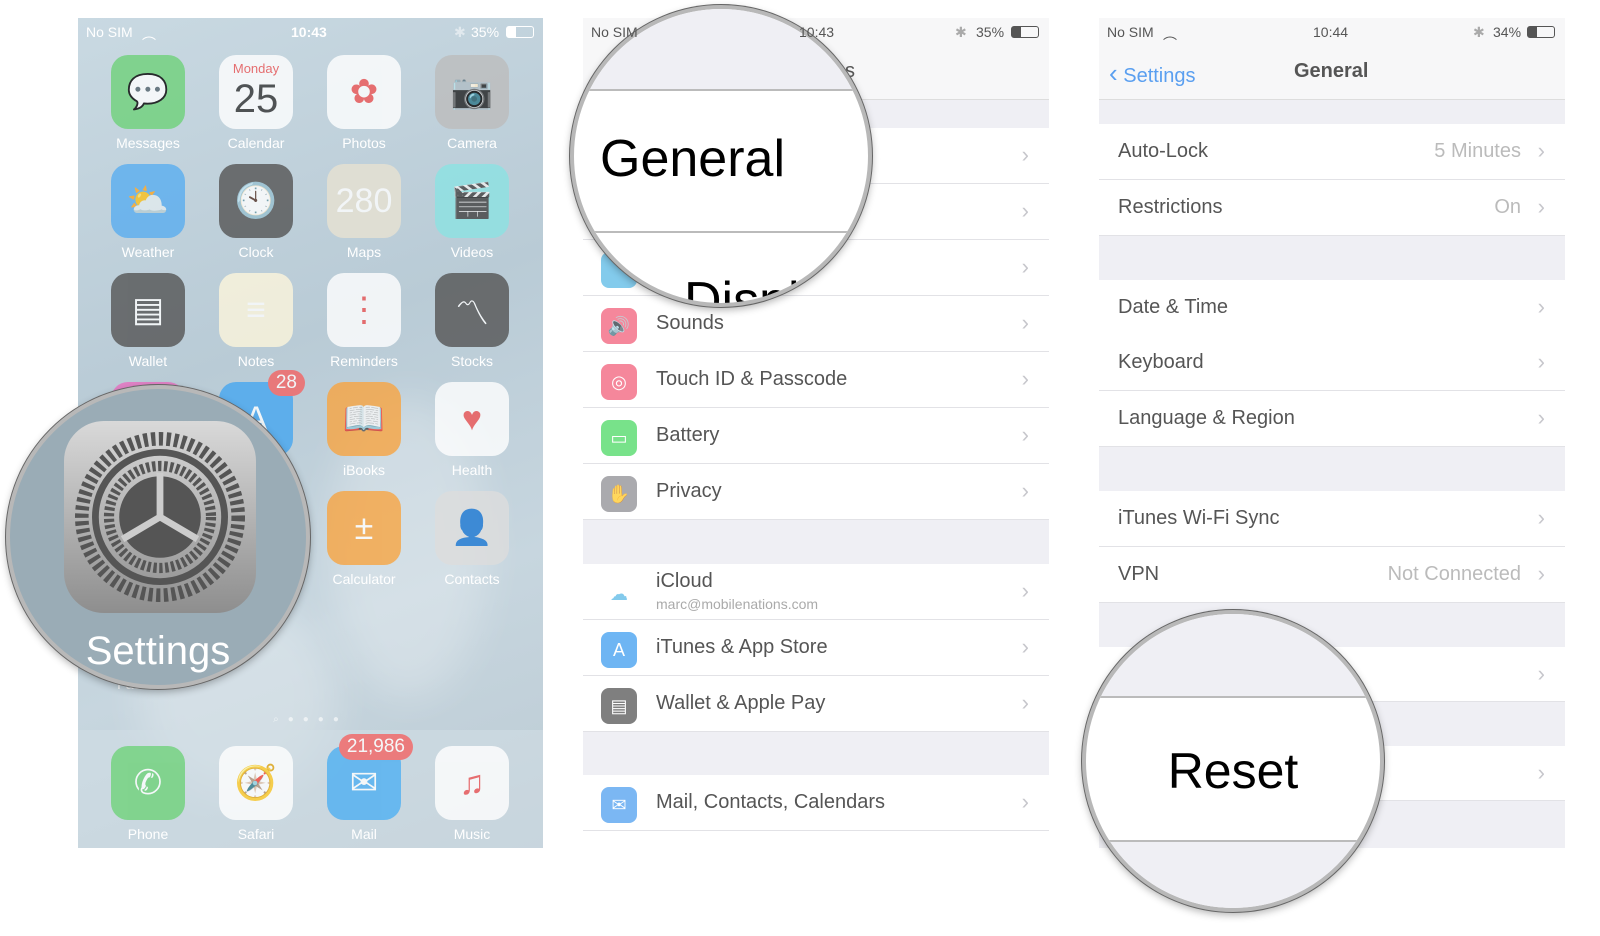 This screenshot has width=1600, height=936. I want to click on app-messages: 💬 Messages, so click(148, 103).